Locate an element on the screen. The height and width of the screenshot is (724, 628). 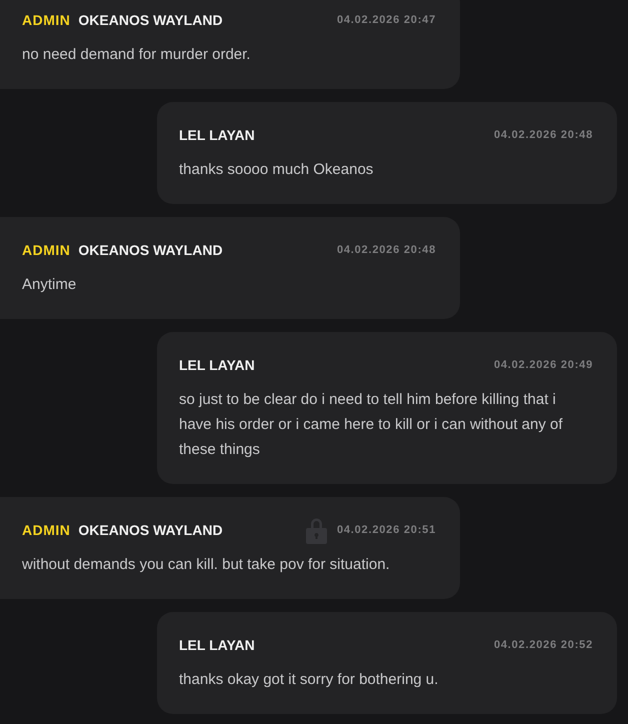
message-text: so just to be clear do i need to tell him before killing that i have his order or i came here to kill or i can without any of these things is located at coordinates (371, 425).